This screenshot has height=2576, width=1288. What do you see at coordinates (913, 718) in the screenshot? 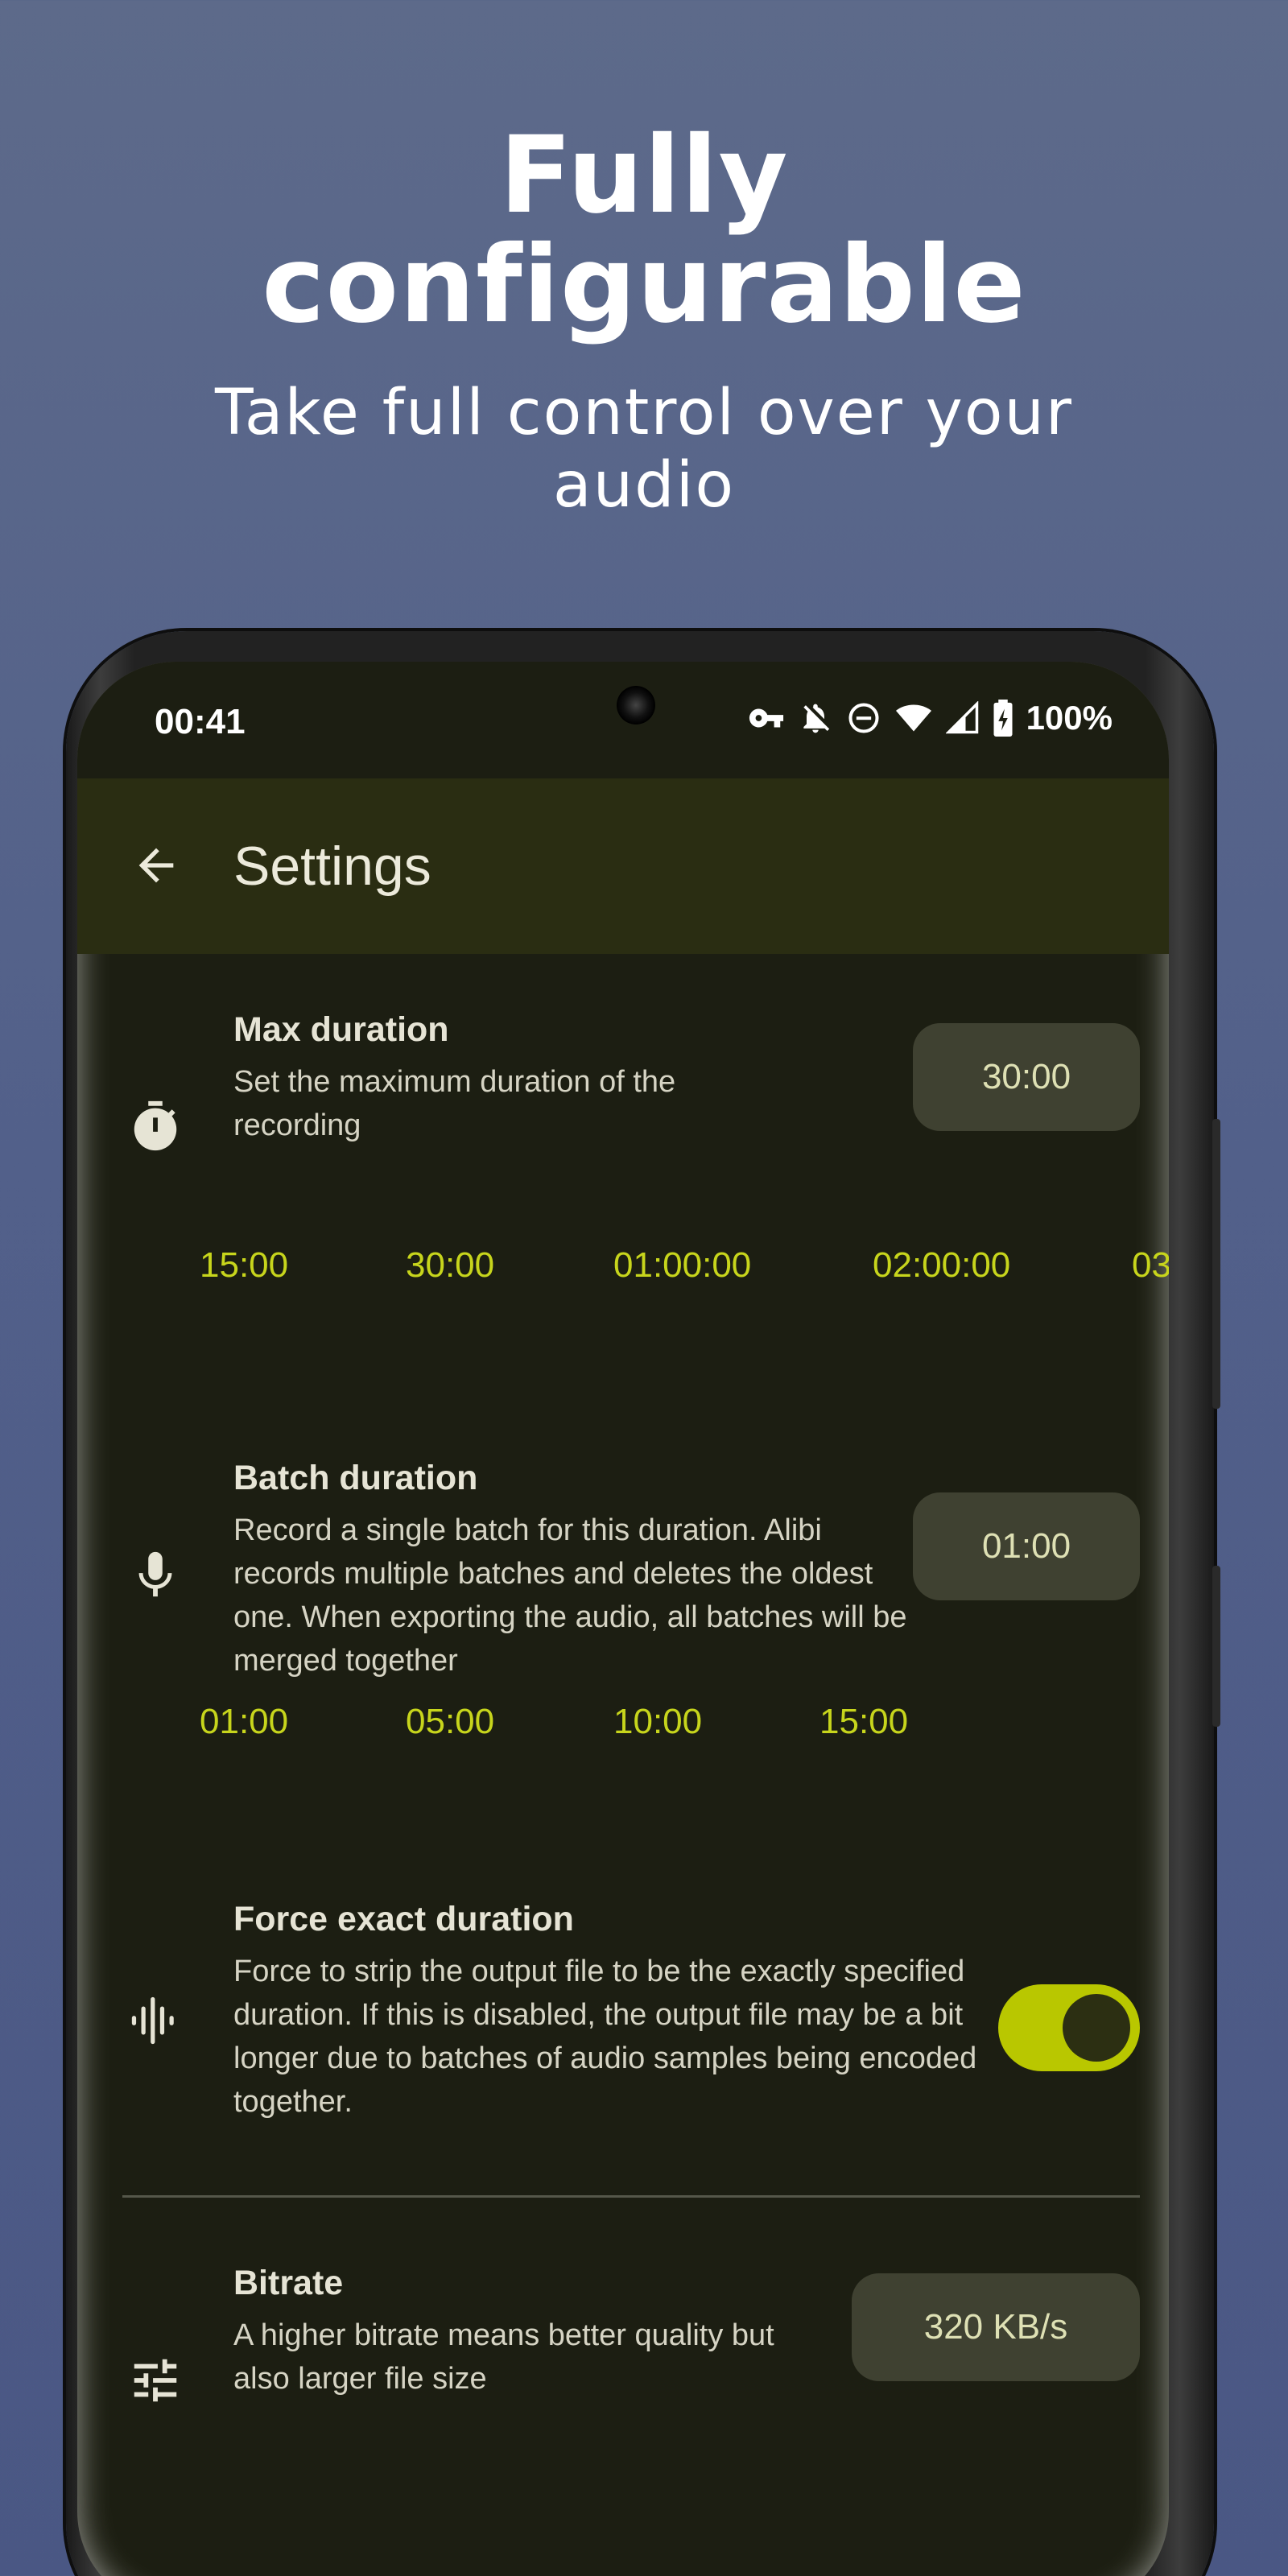
I see `wifi-icon` at bounding box center [913, 718].